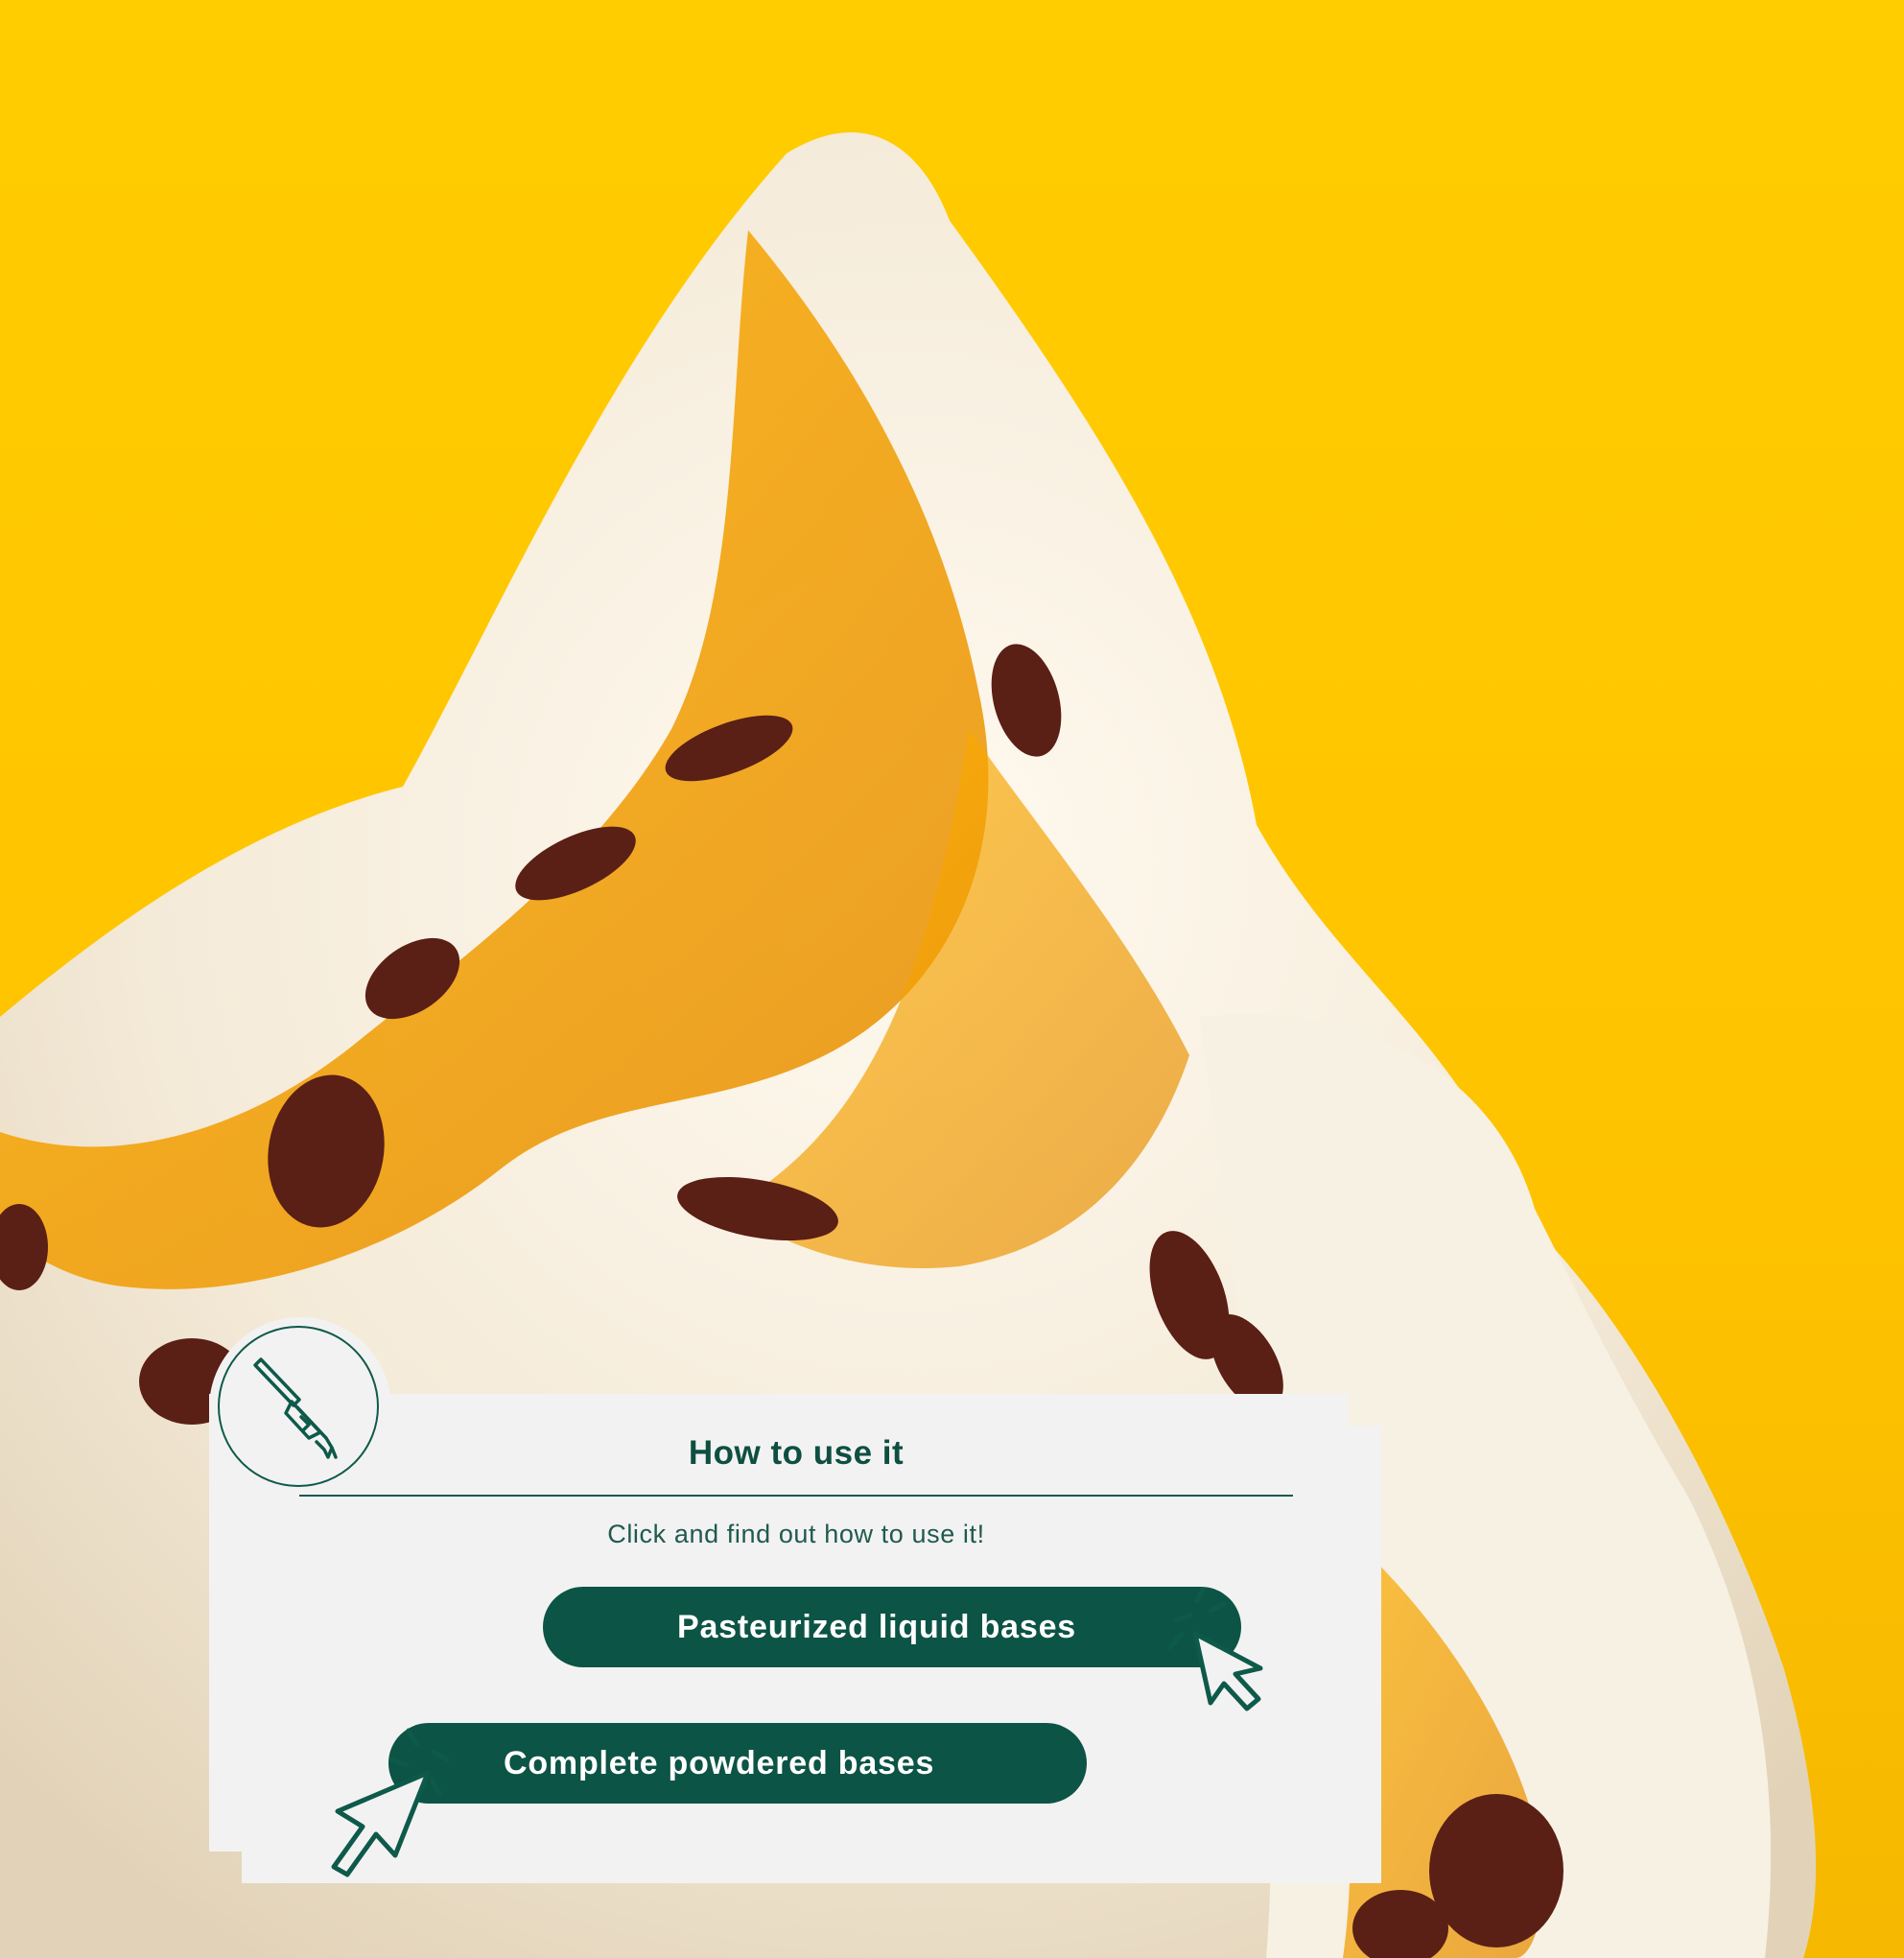  Describe the element at coordinates (295, 1408) in the screenshot. I see `brush-dripping-icon` at that location.